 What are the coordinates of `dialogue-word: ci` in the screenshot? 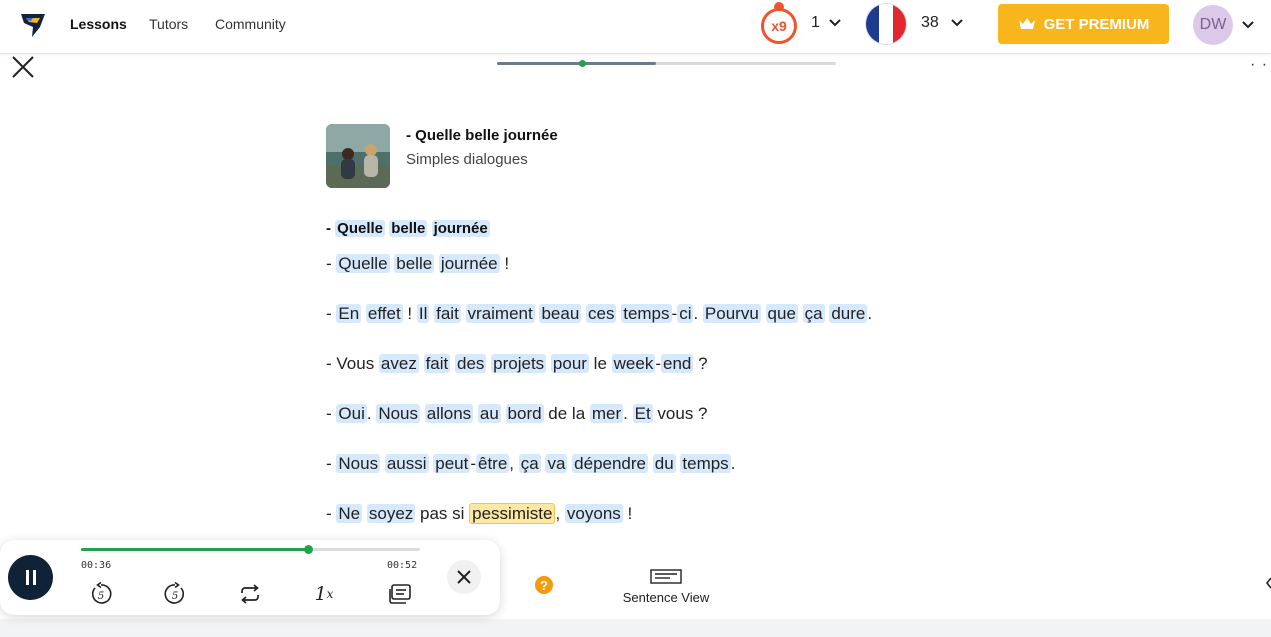 It's located at (685, 313).